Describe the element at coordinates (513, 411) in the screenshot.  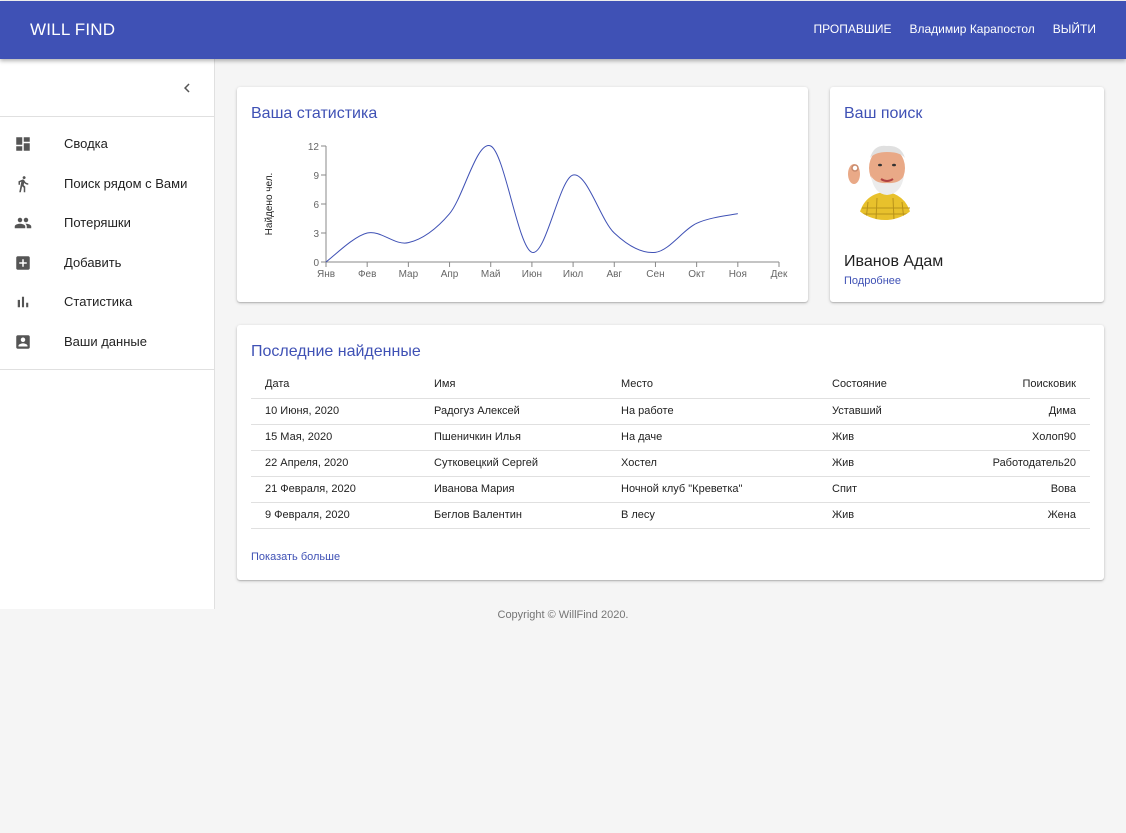
I see `cell-name: Радогуз Алексей` at that location.